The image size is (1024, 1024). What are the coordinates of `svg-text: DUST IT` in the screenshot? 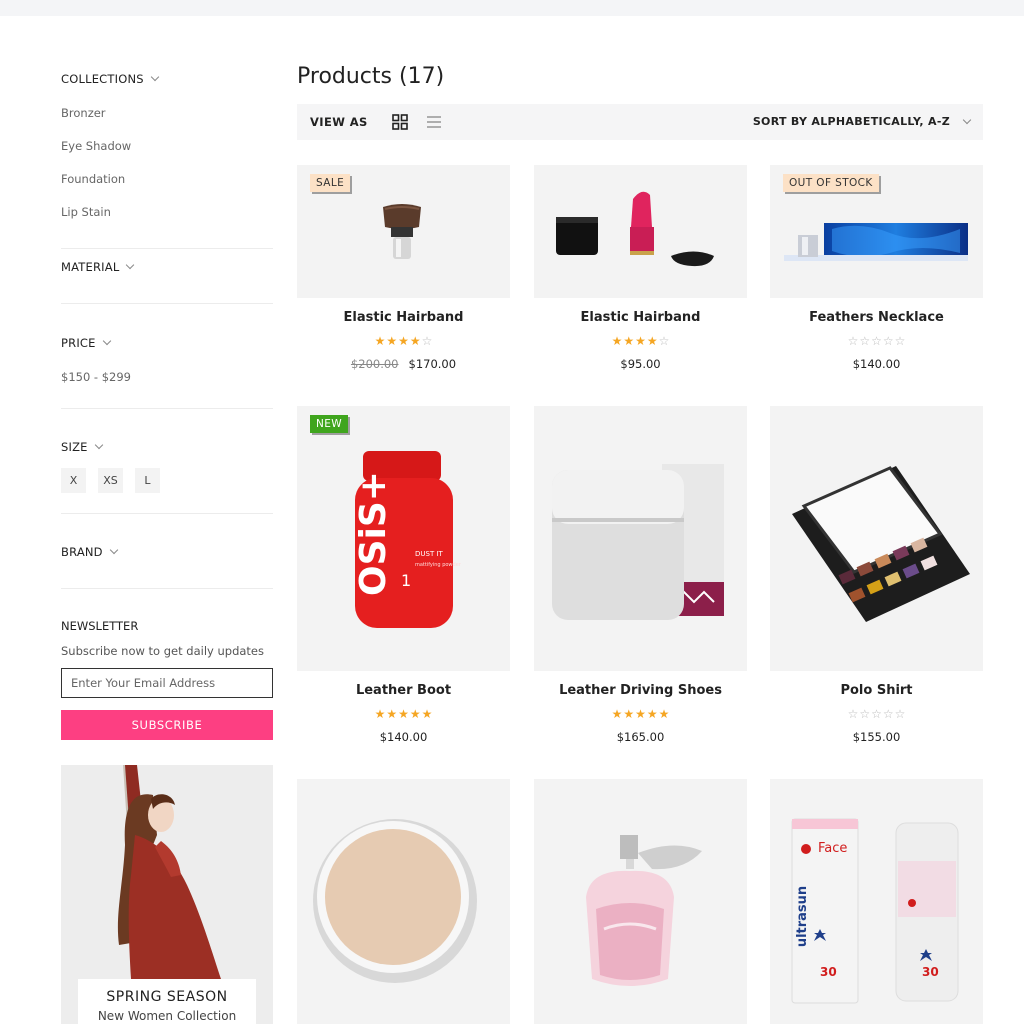 It's located at (429, 554).